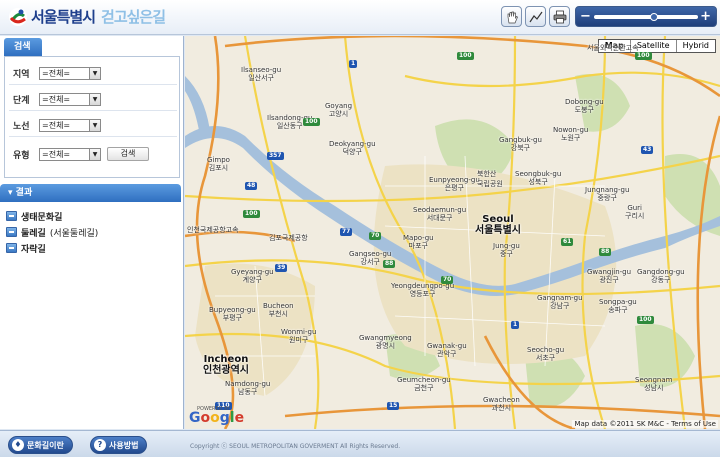 This screenshot has height=457, width=720. Describe the element at coordinates (661, 276) in the screenshot. I see `district-label: Gangdong-gu 강동구` at that location.